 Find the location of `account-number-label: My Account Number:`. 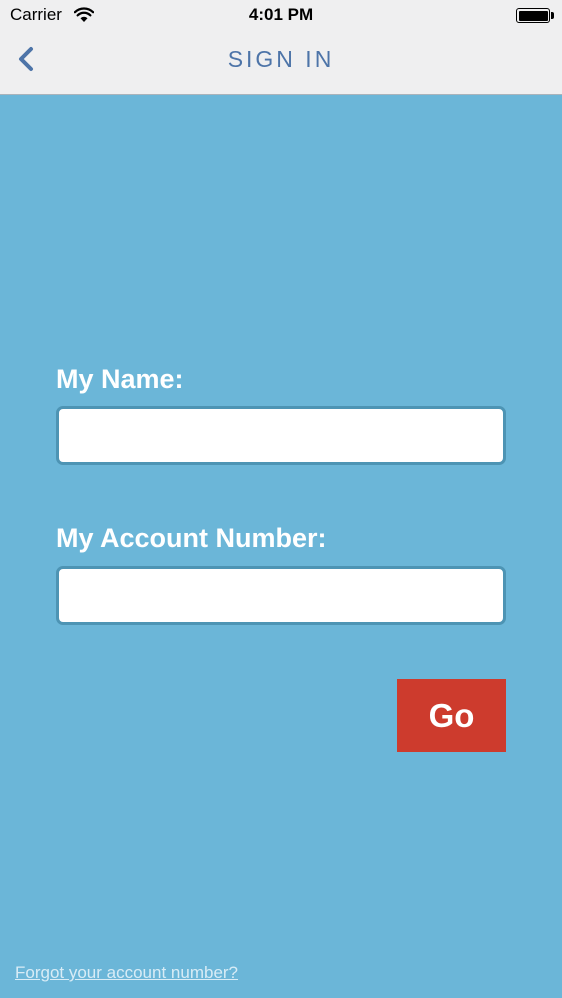

account-number-label: My Account Number: is located at coordinates (191, 538).